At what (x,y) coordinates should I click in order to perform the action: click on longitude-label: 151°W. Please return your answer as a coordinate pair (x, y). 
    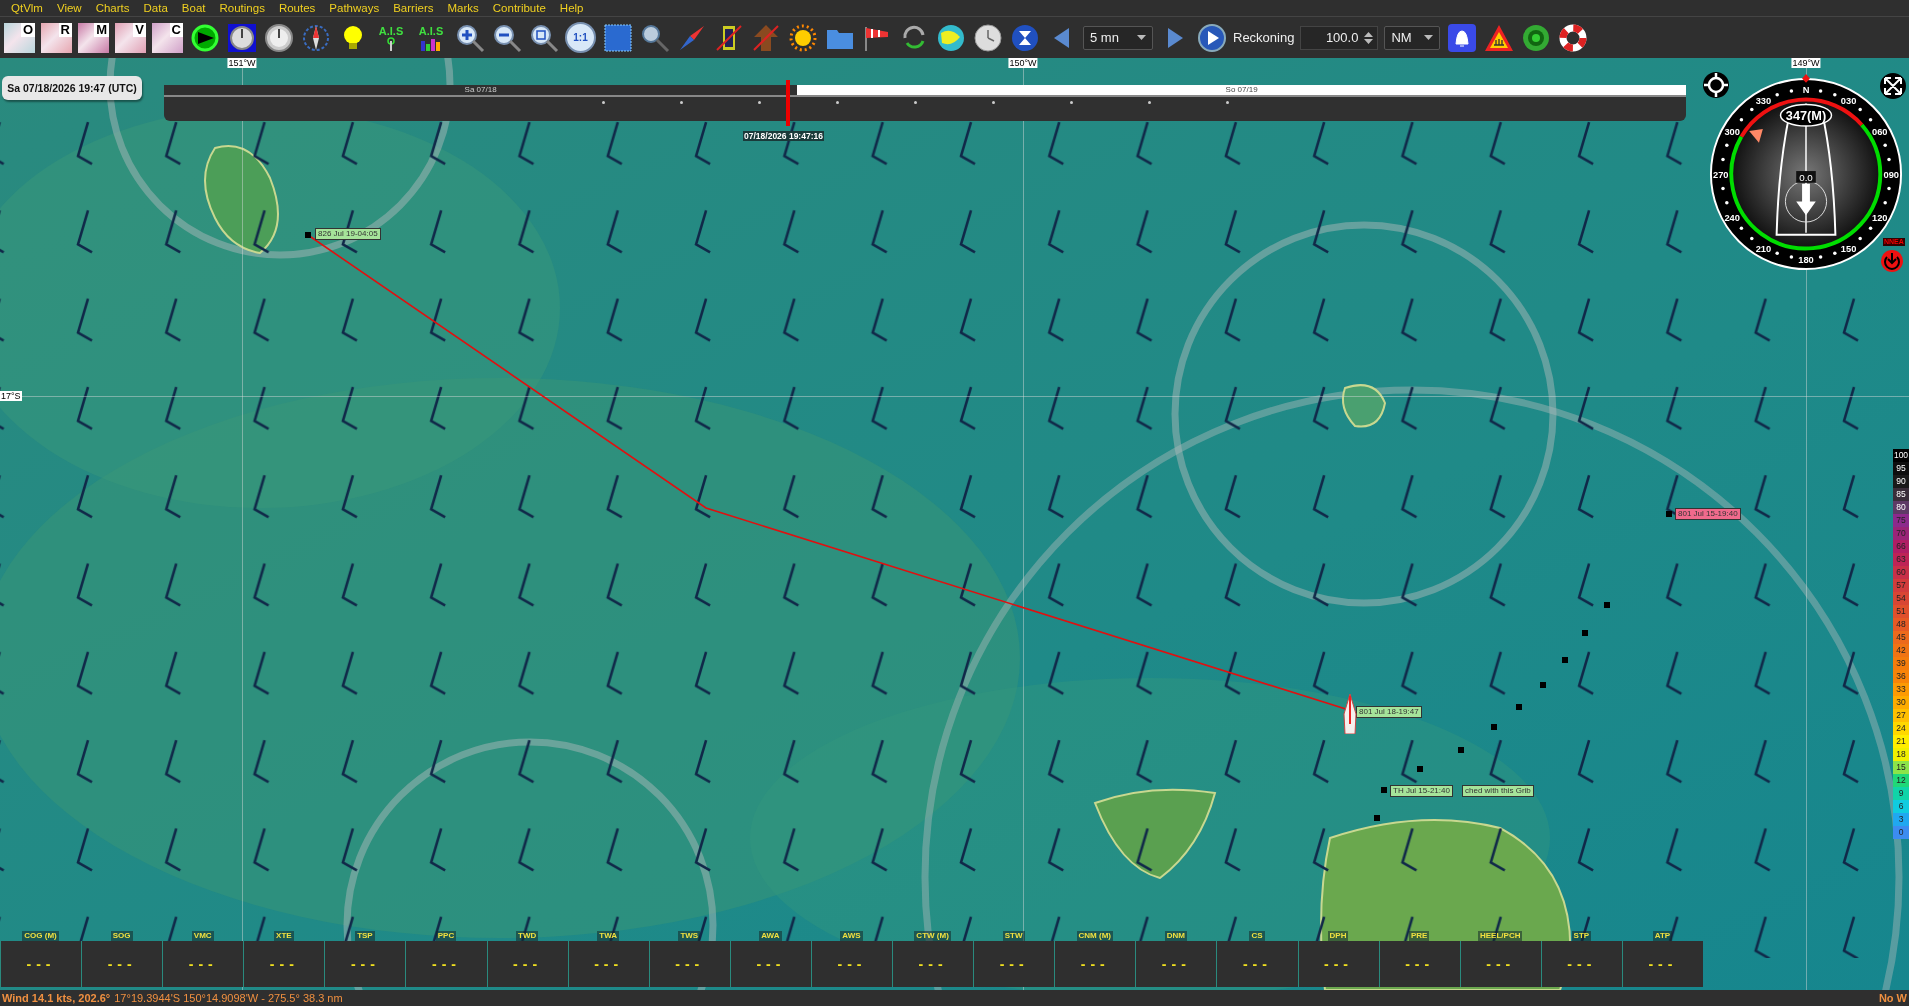
    Looking at the image, I should click on (242, 63).